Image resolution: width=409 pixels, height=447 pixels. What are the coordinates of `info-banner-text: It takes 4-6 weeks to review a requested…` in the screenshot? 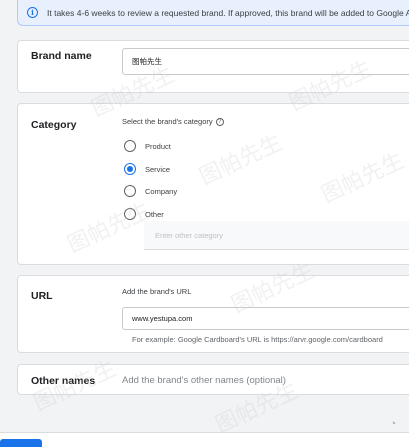 It's located at (228, 12).